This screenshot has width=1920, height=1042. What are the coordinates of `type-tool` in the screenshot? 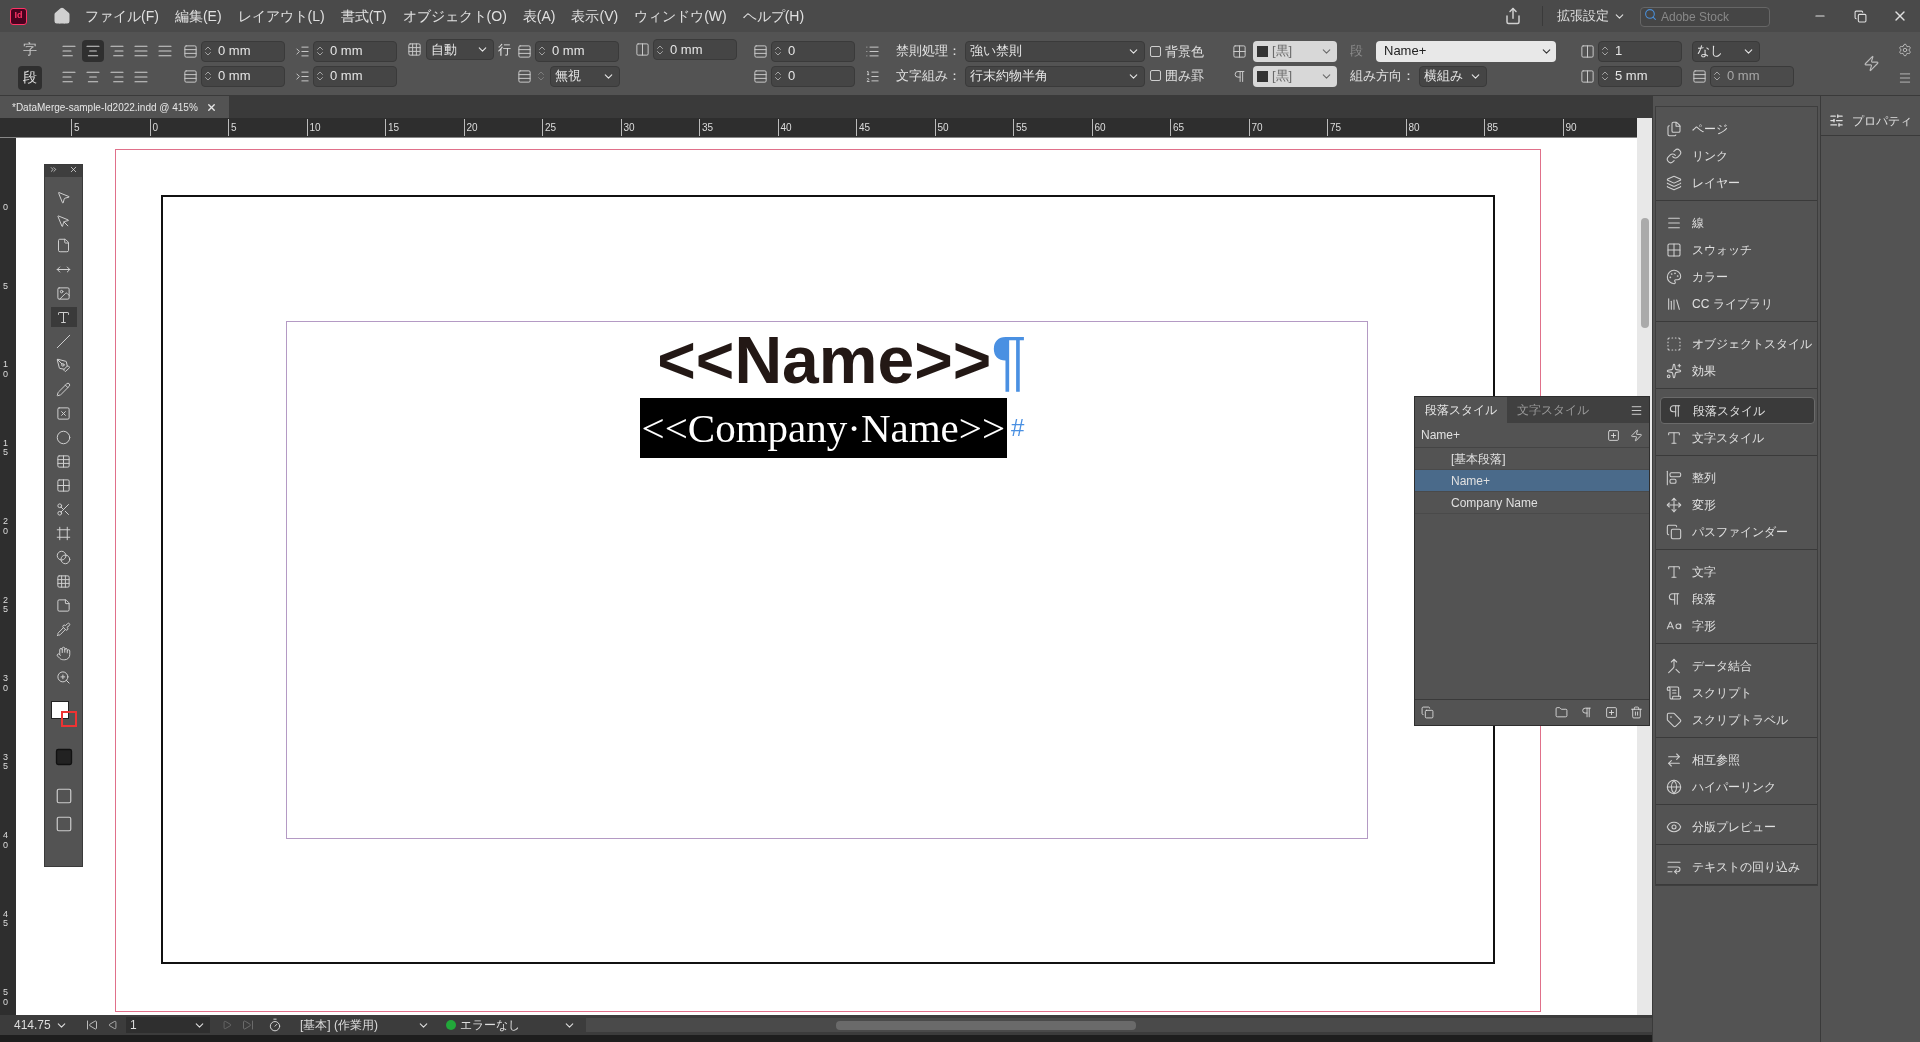 It's located at (63, 317).